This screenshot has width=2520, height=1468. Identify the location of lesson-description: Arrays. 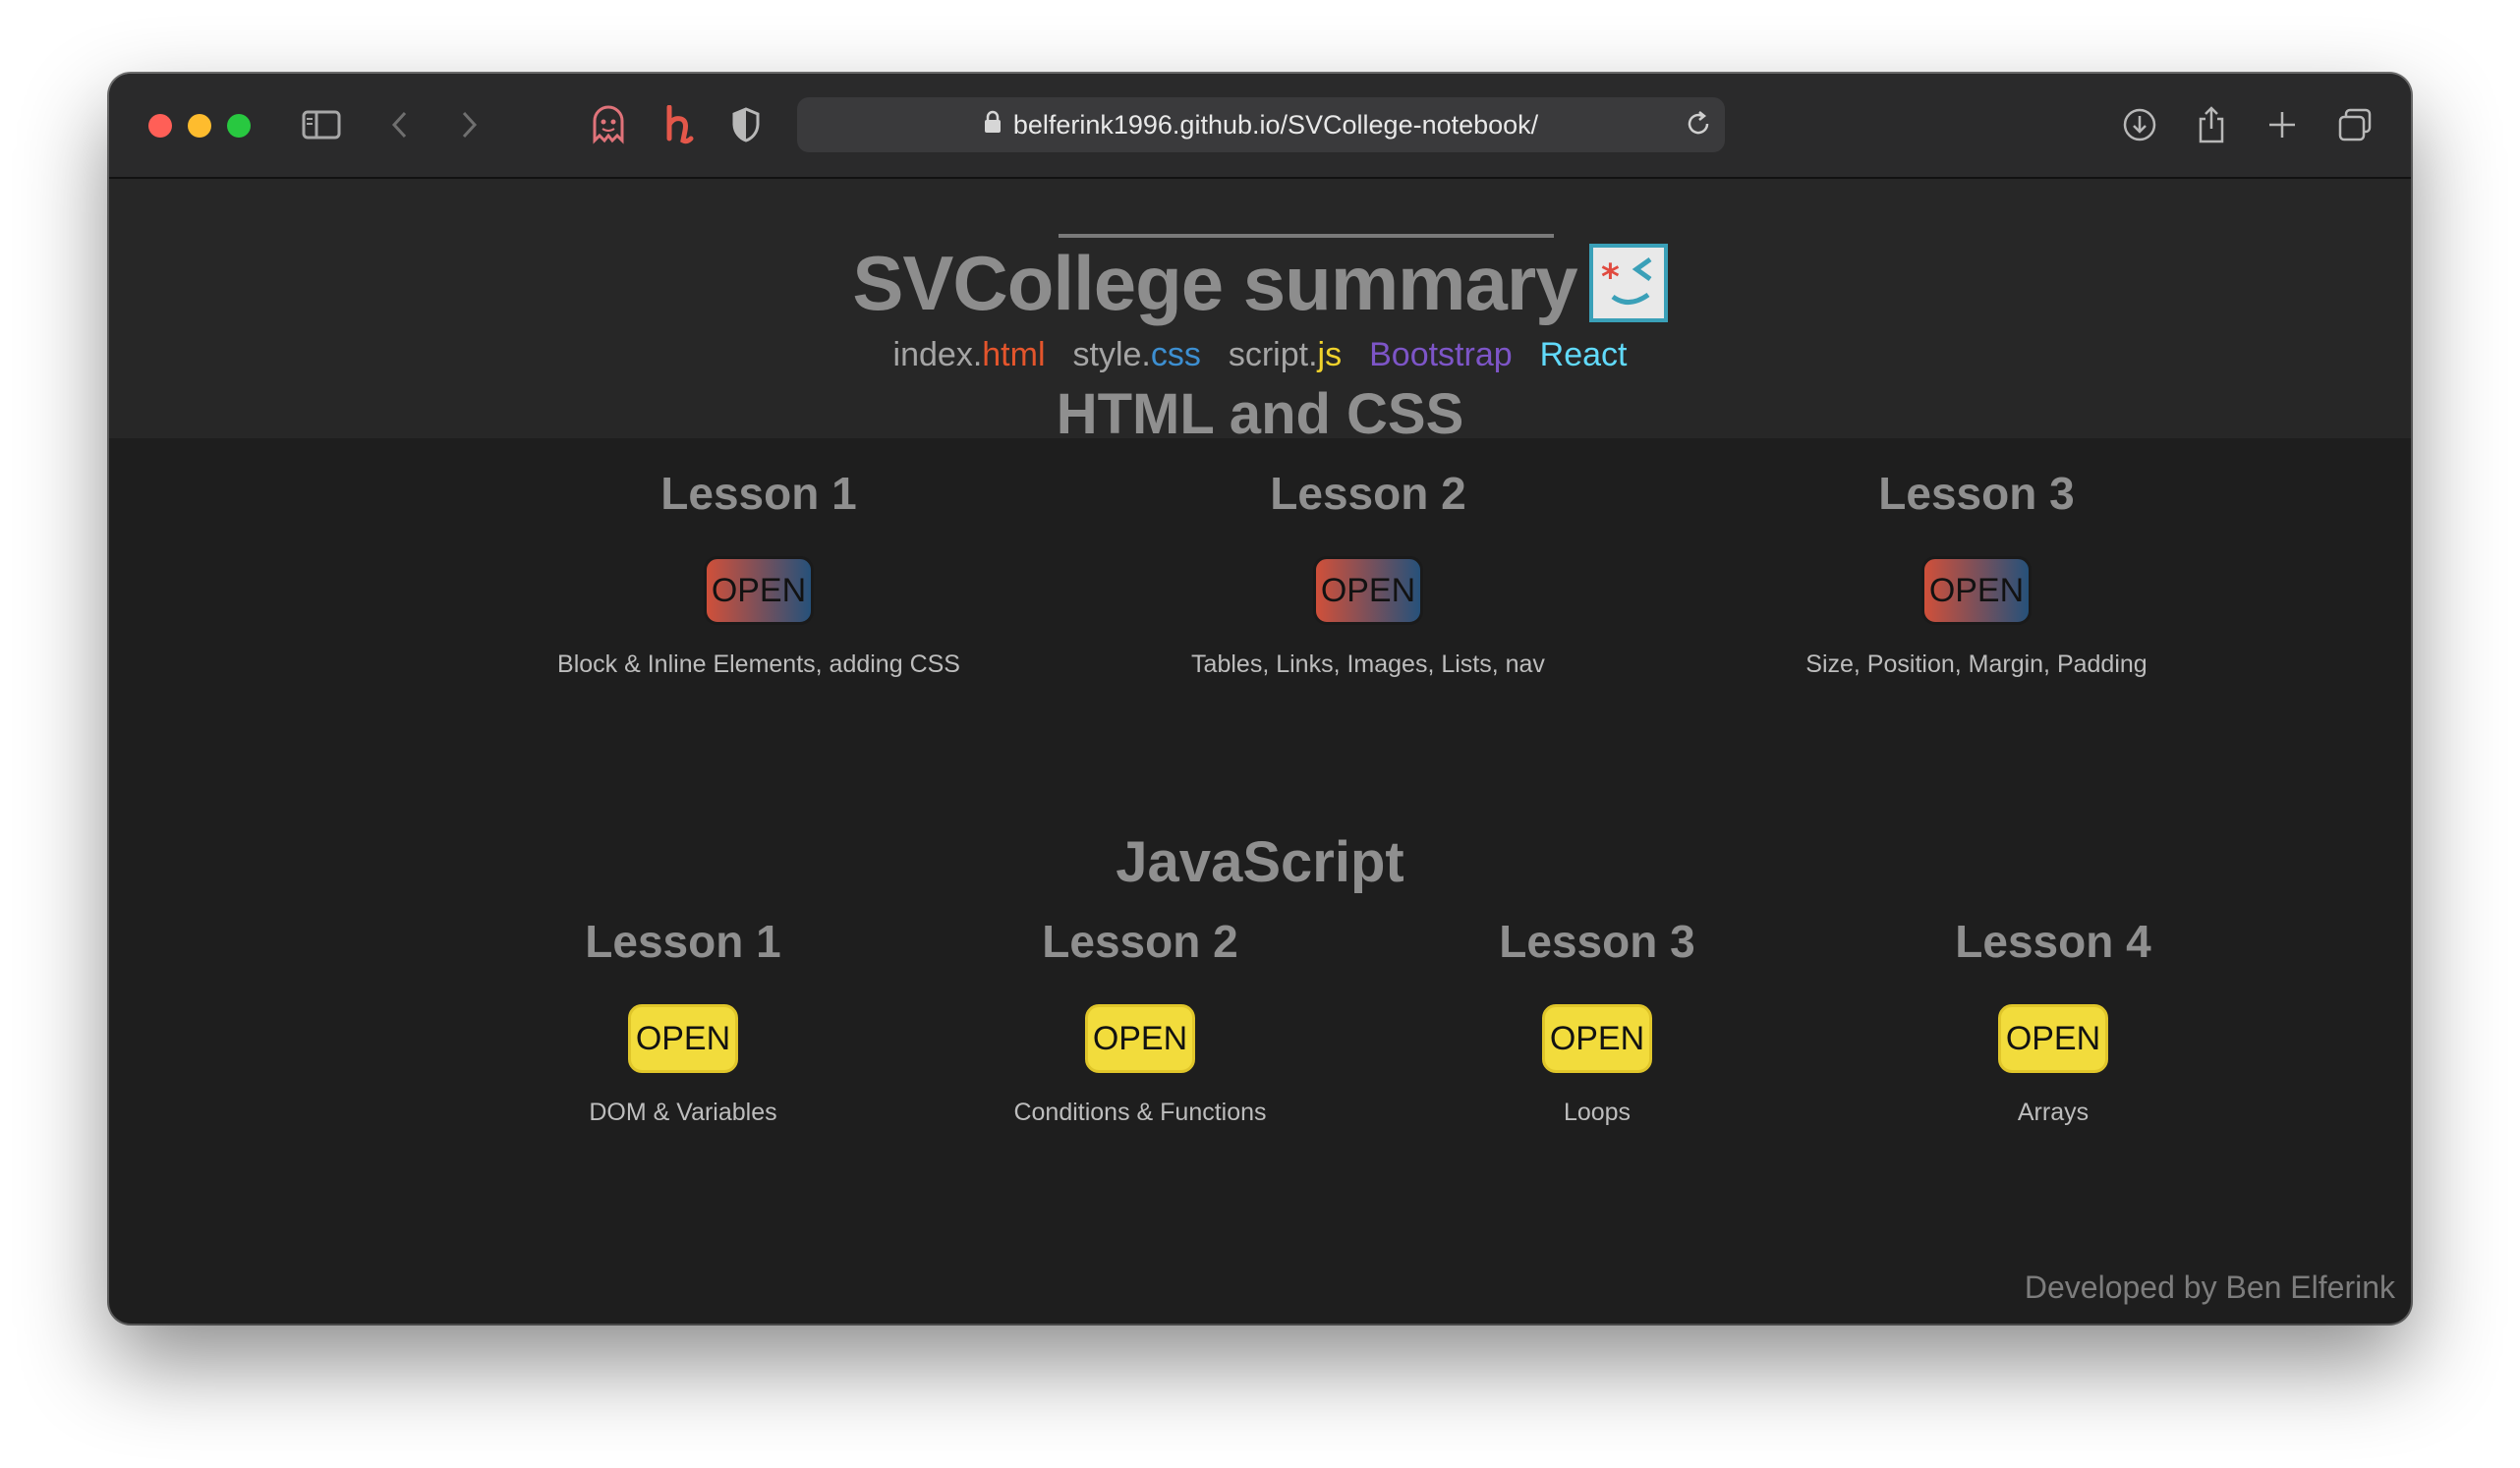
(2053, 1112).